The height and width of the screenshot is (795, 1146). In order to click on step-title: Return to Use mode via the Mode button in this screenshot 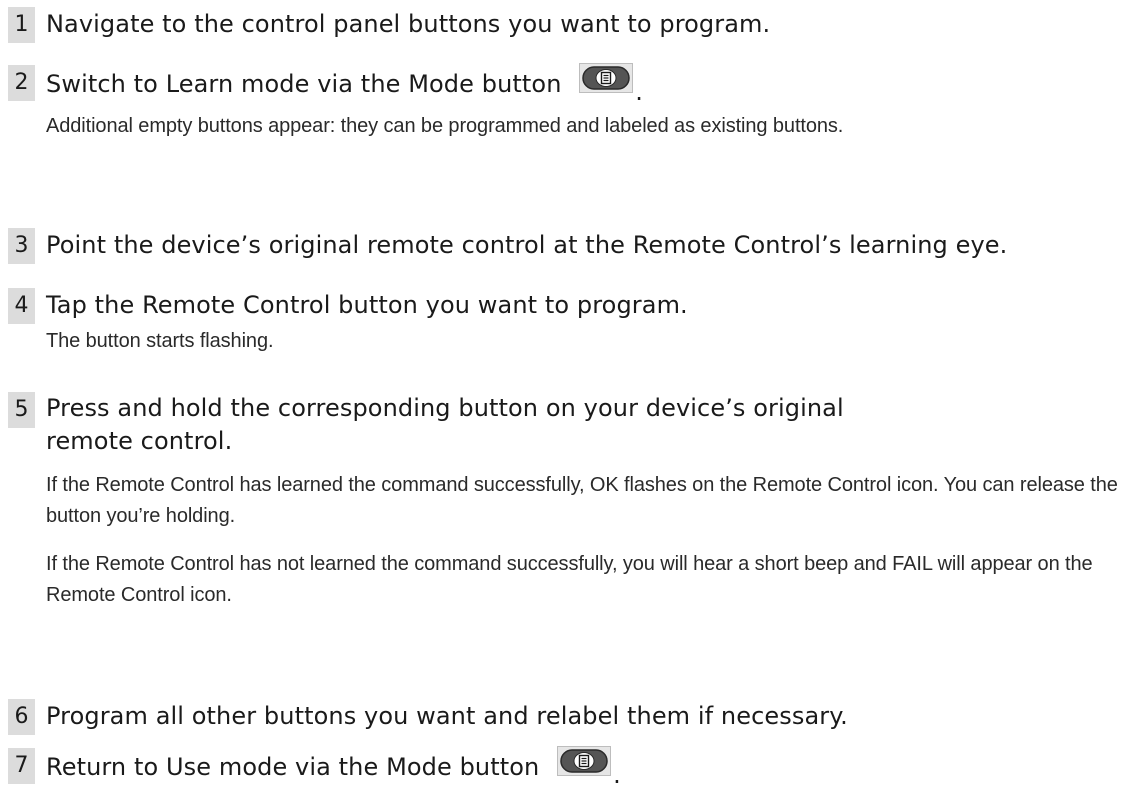, I will do `click(293, 767)`.